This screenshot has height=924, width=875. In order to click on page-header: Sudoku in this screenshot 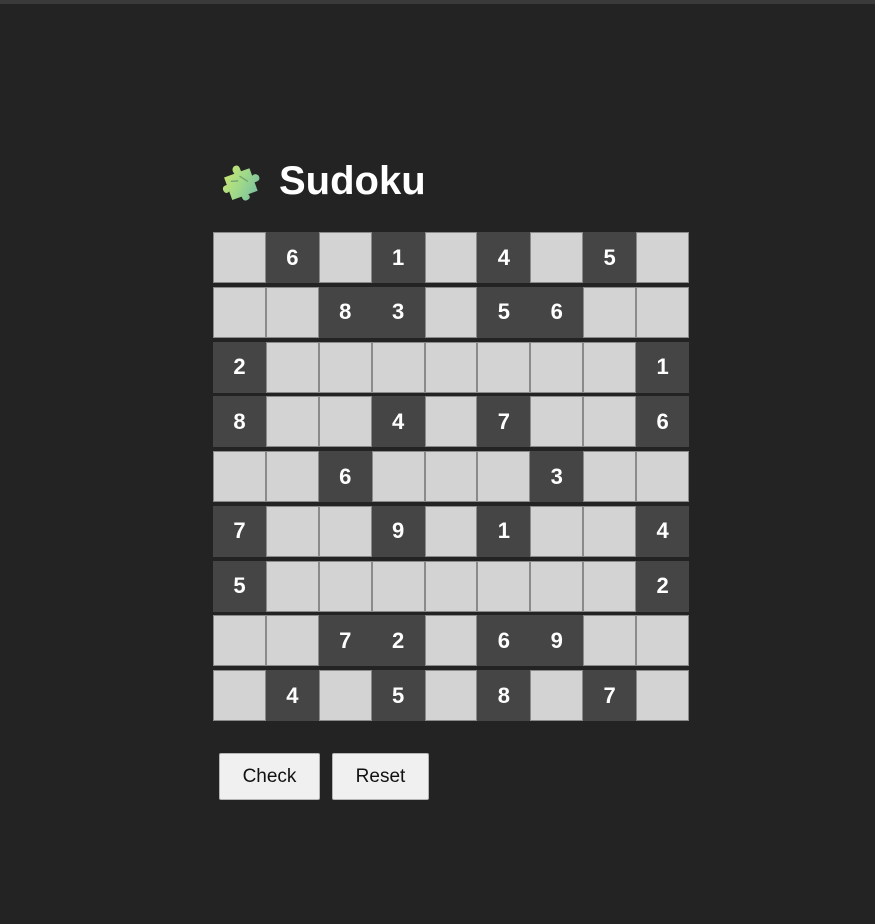, I will do `click(322, 181)`.